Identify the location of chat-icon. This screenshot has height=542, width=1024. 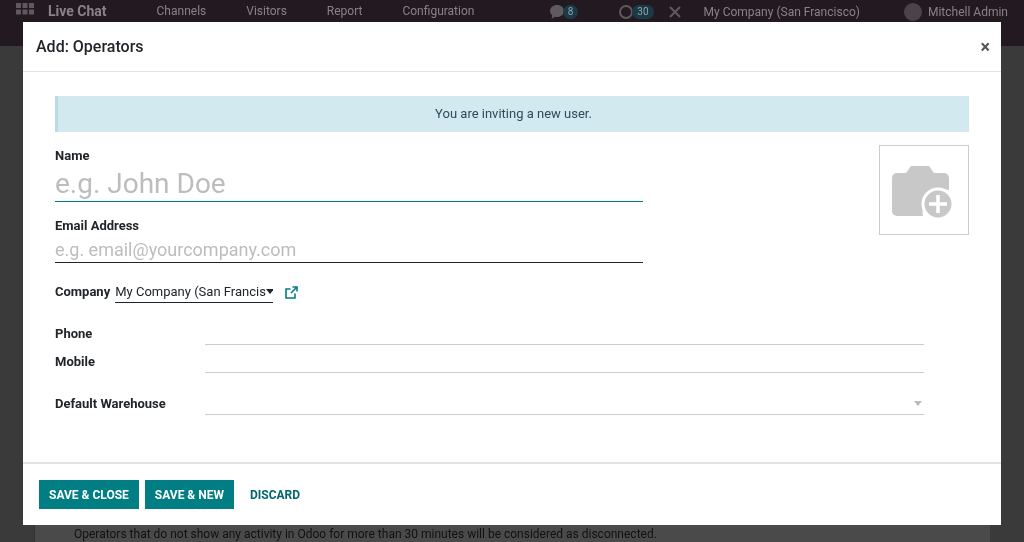
(556, 12).